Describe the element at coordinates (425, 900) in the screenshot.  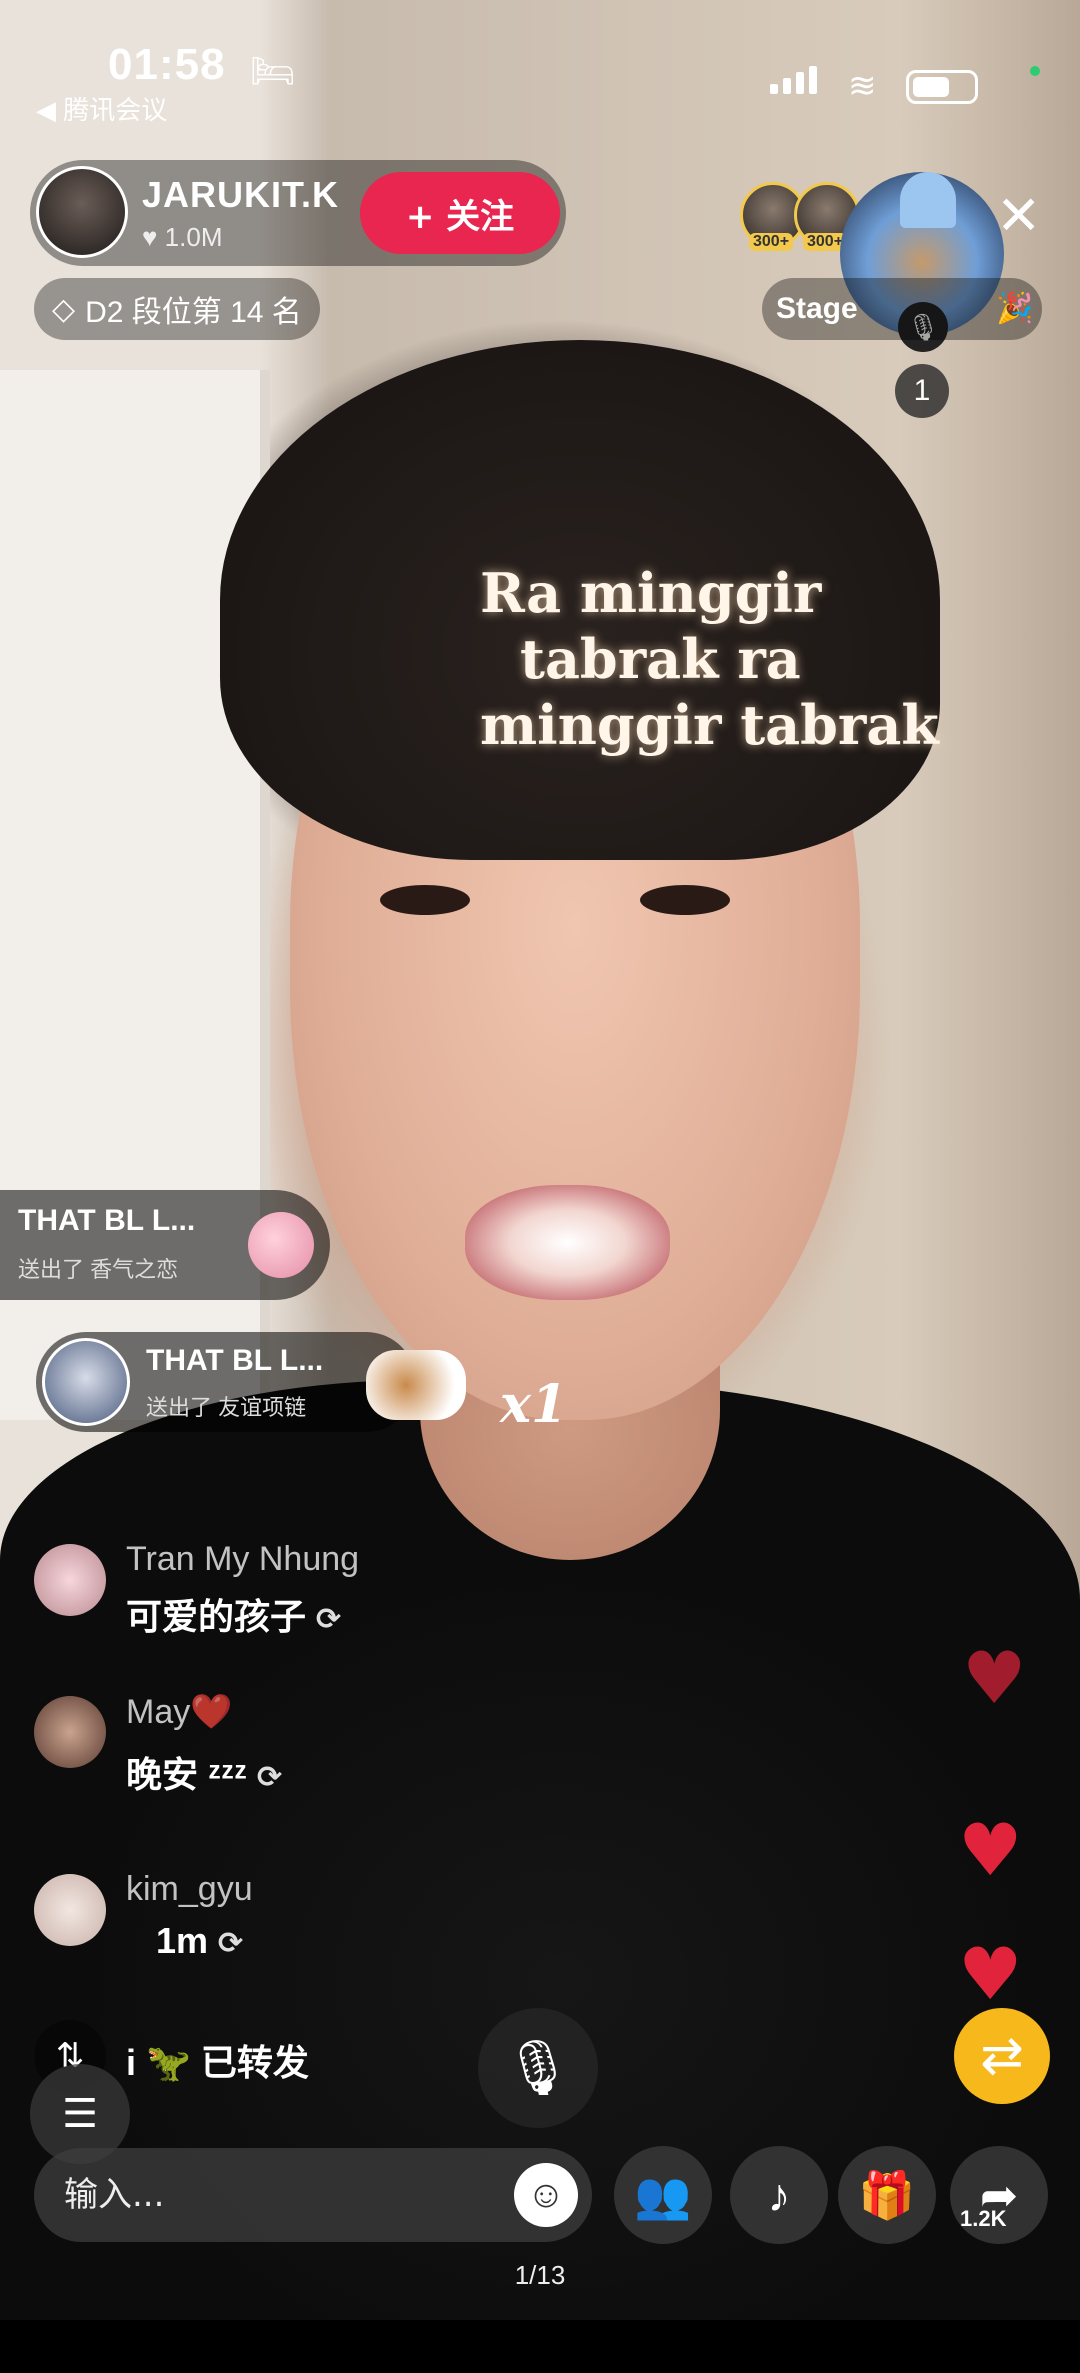
I see `video-left-eye` at that location.